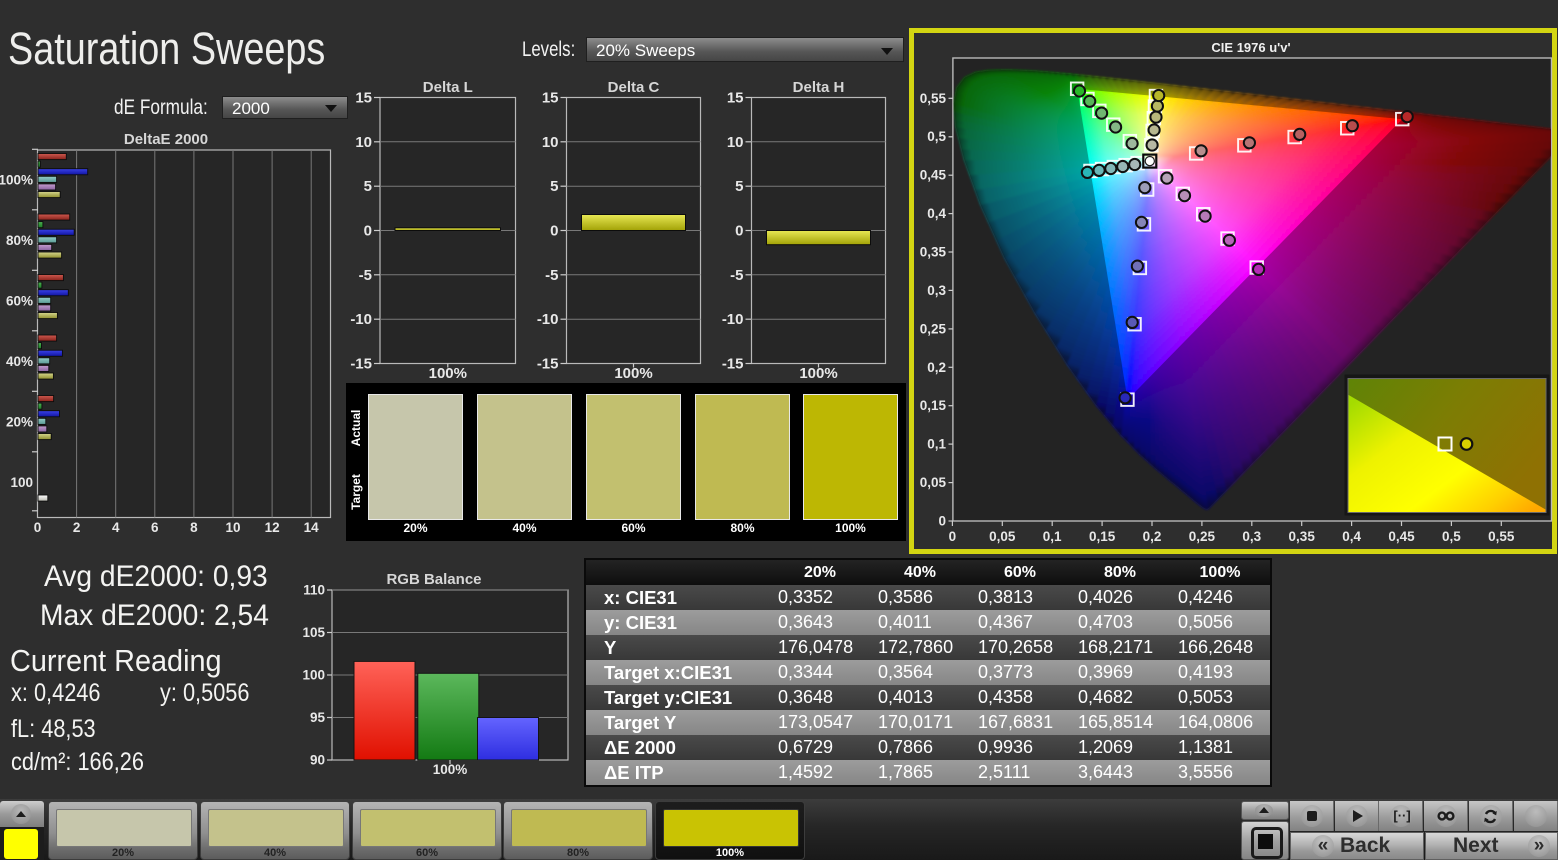 The width and height of the screenshot is (1558, 860). Describe the element at coordinates (1250, 47) in the screenshot. I see `svg-text: CIE 1976 u'v'` at that location.